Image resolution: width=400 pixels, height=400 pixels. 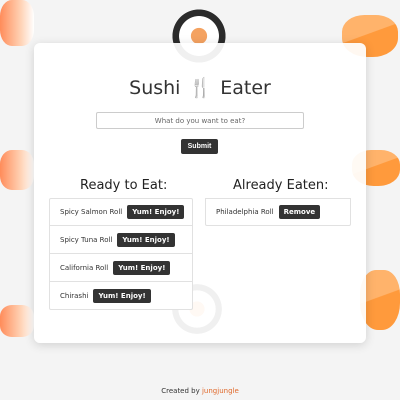 What do you see at coordinates (155, 88) in the screenshot?
I see `title-text-left: Sushi` at bounding box center [155, 88].